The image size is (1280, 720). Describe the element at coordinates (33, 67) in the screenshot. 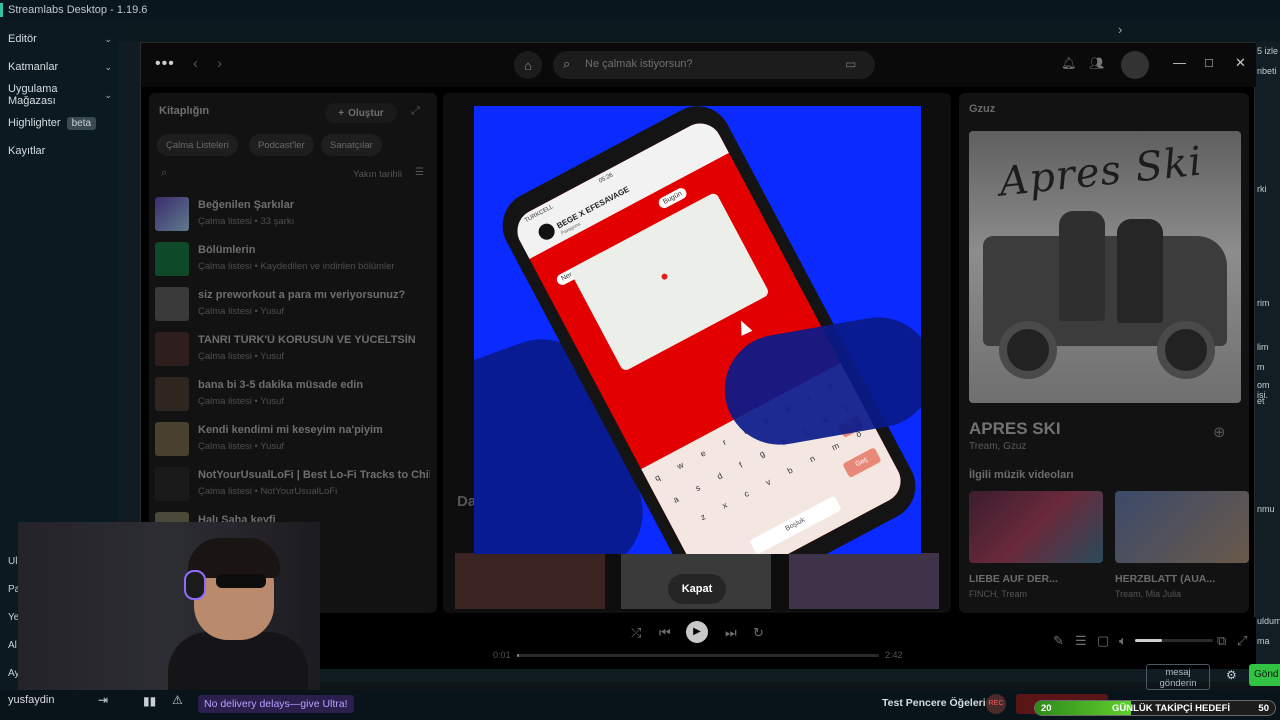

I see `sidebar-item-label: Katmanlar` at that location.